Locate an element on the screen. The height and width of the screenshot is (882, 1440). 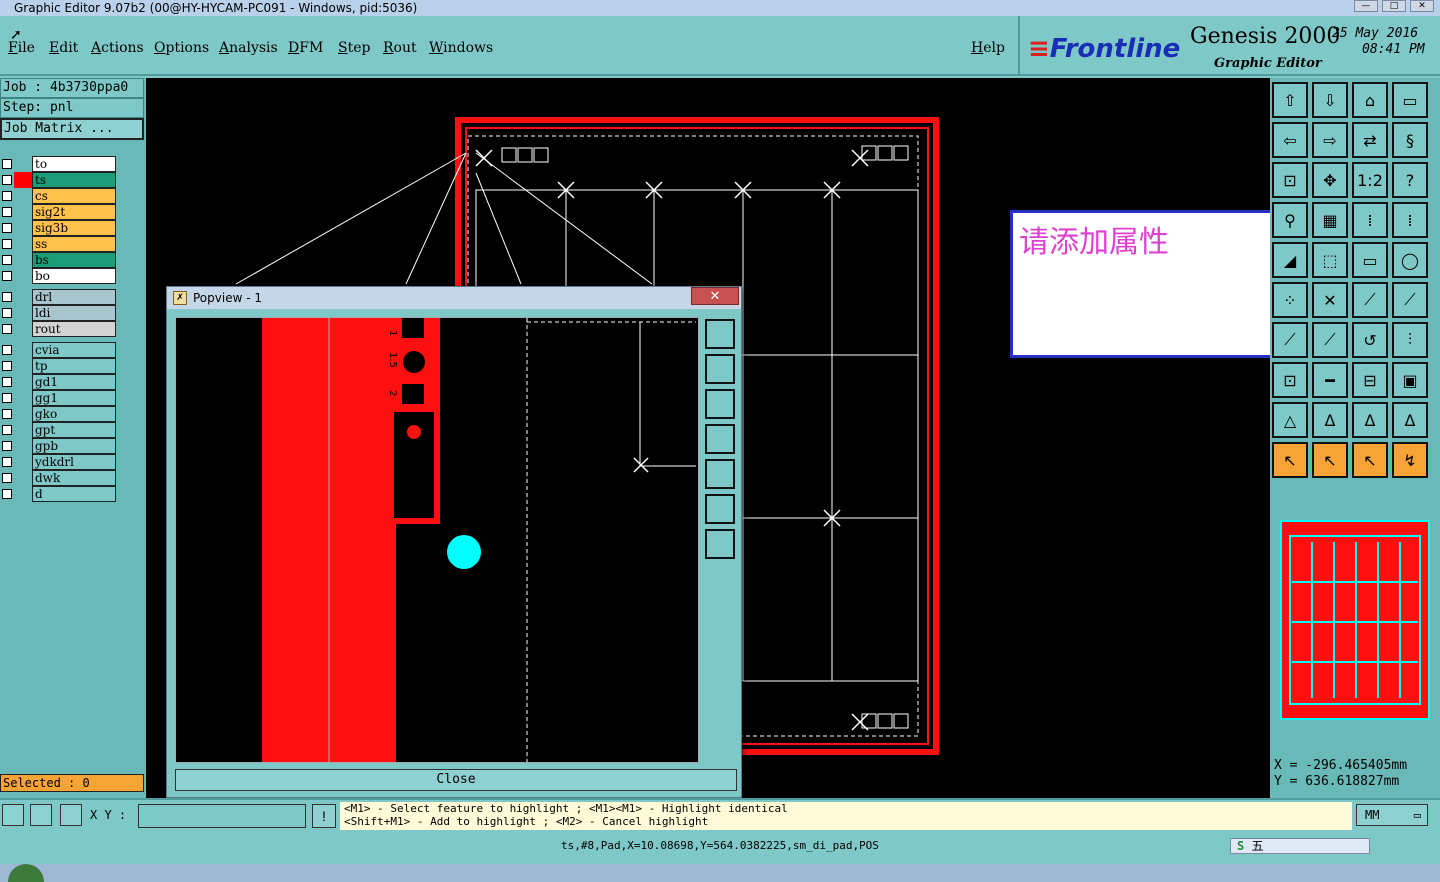
menu-dfm: DFM is located at coordinates (305, 48).